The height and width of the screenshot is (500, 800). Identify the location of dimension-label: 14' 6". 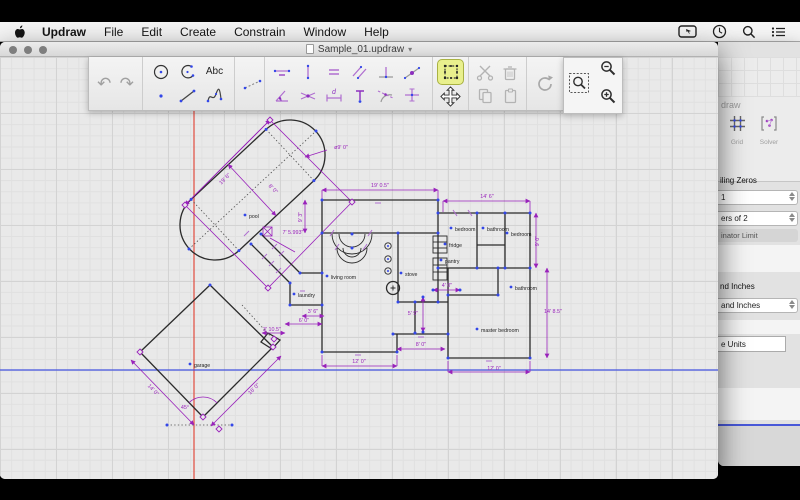
(487, 197).